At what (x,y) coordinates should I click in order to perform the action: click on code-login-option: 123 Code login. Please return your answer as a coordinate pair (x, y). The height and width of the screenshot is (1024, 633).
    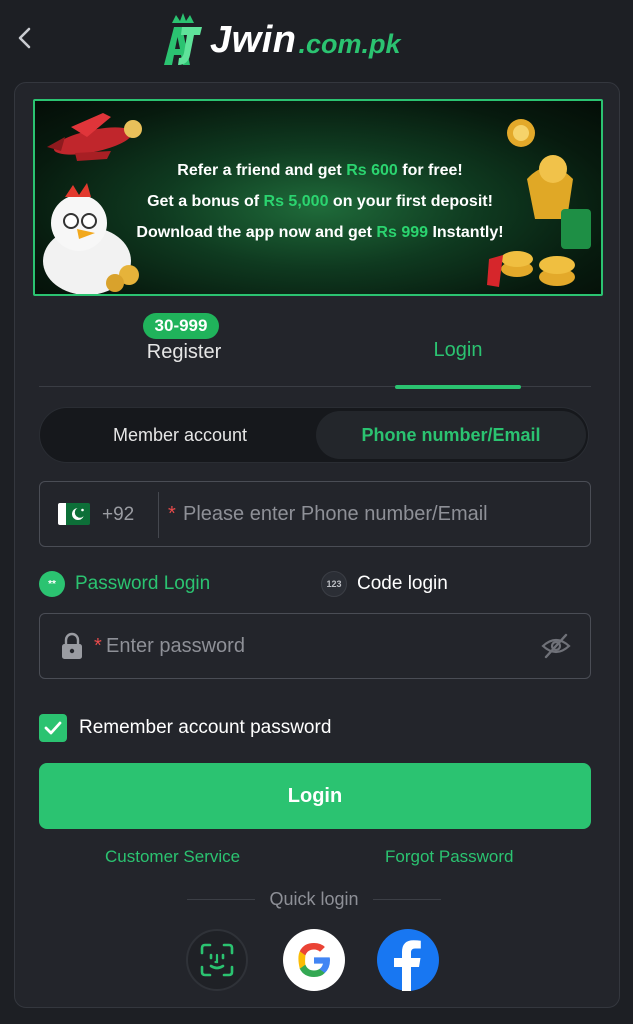
    Looking at the image, I should click on (384, 584).